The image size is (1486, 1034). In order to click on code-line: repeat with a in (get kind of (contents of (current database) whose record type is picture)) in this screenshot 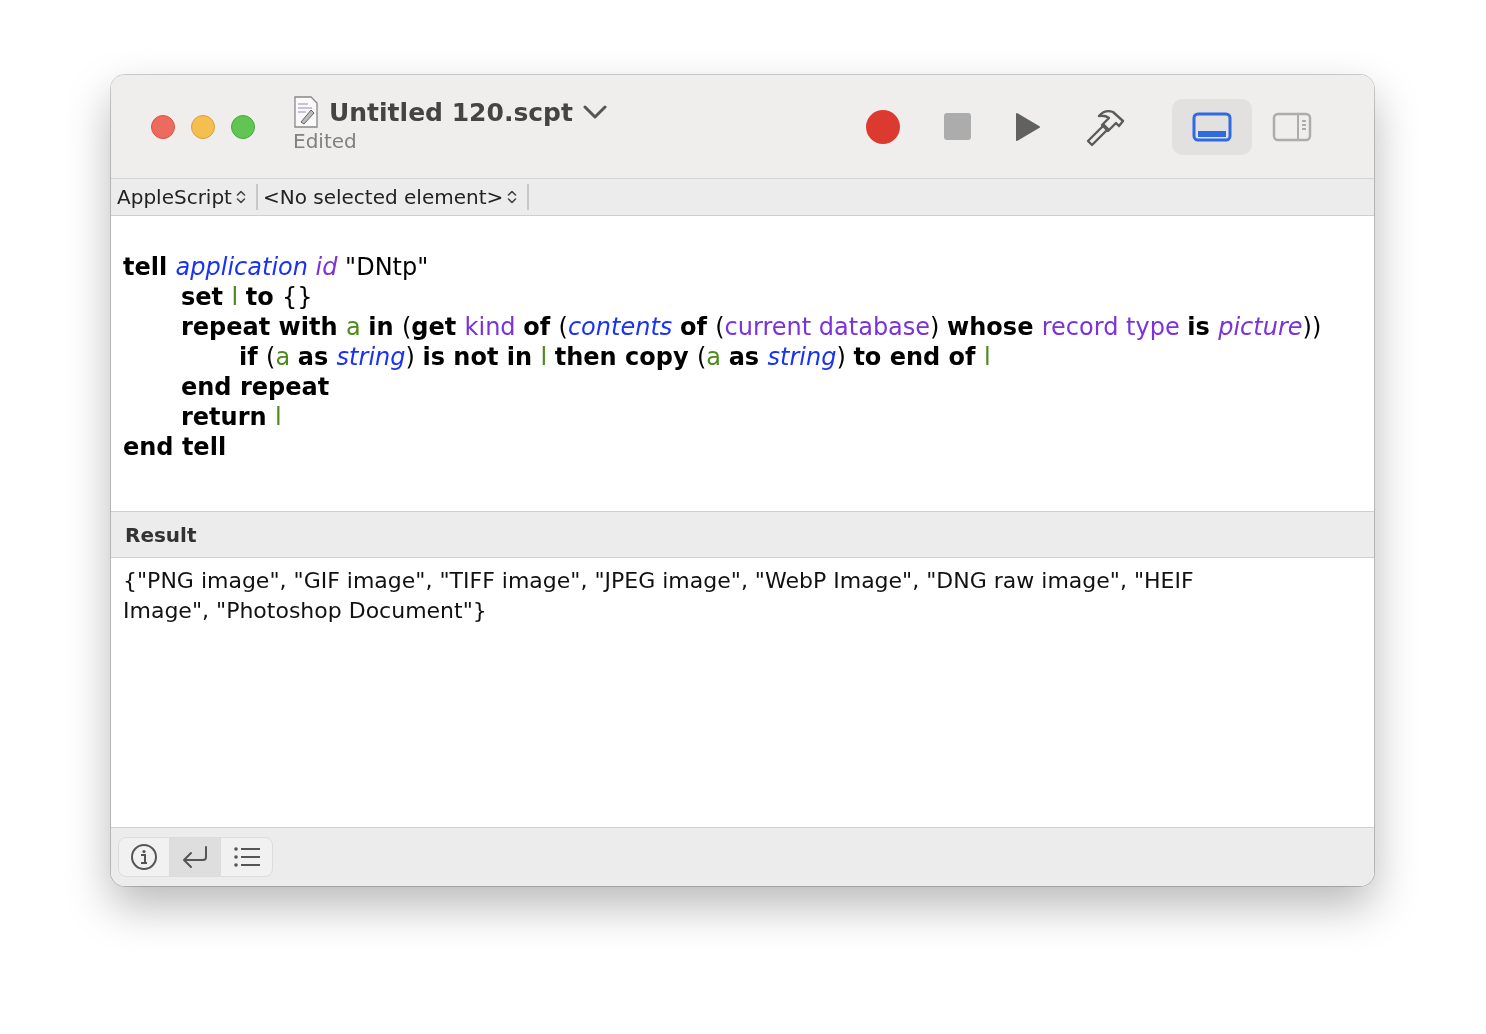, I will do `click(751, 327)`.